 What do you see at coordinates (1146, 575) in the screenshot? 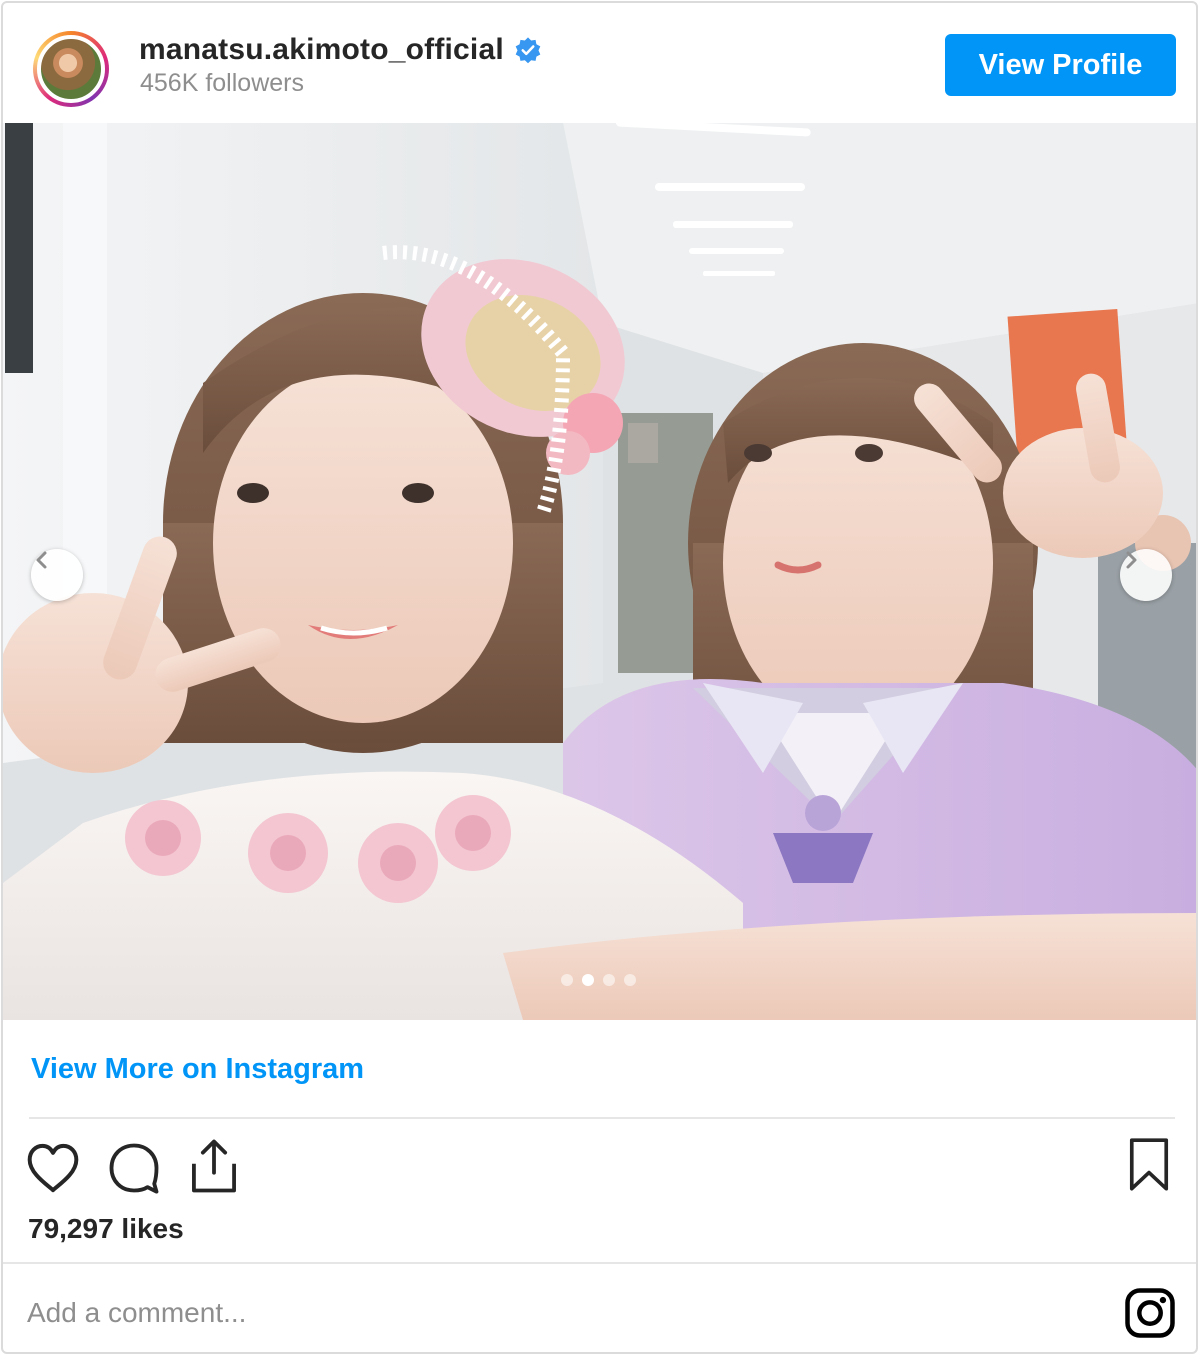
I see `carousel-next-button` at bounding box center [1146, 575].